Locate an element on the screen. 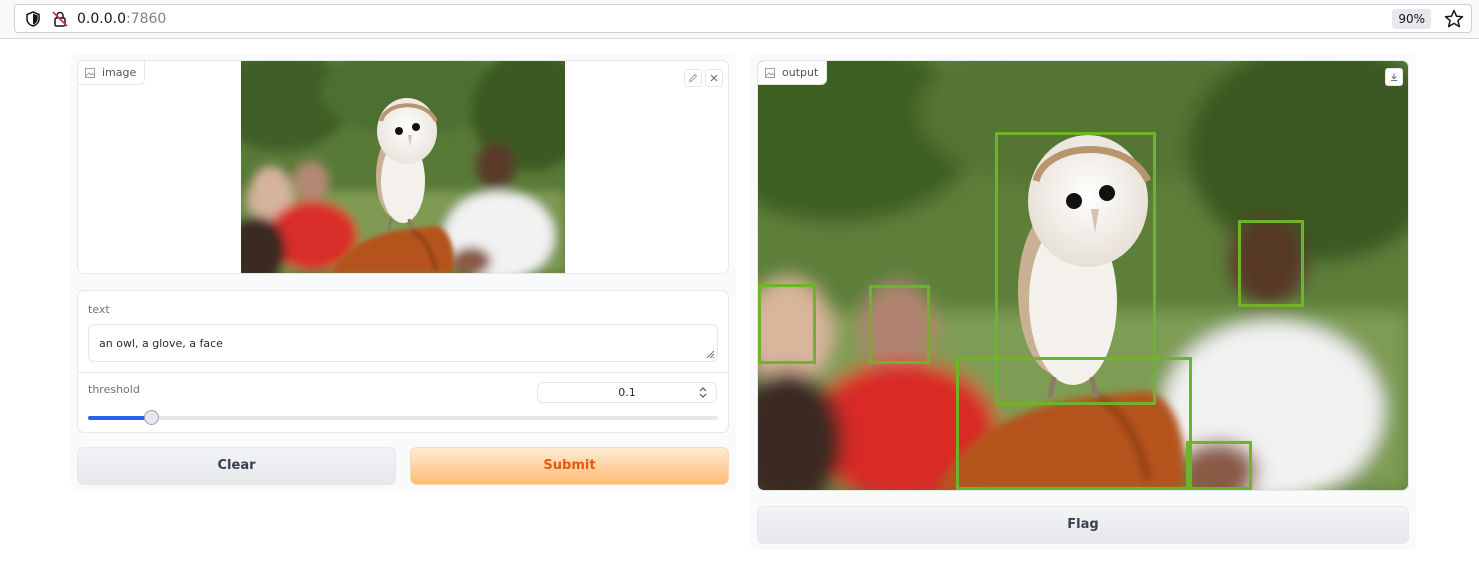 This screenshot has height=563, width=1479. threshold-value: 0.1 is located at coordinates (627, 392).